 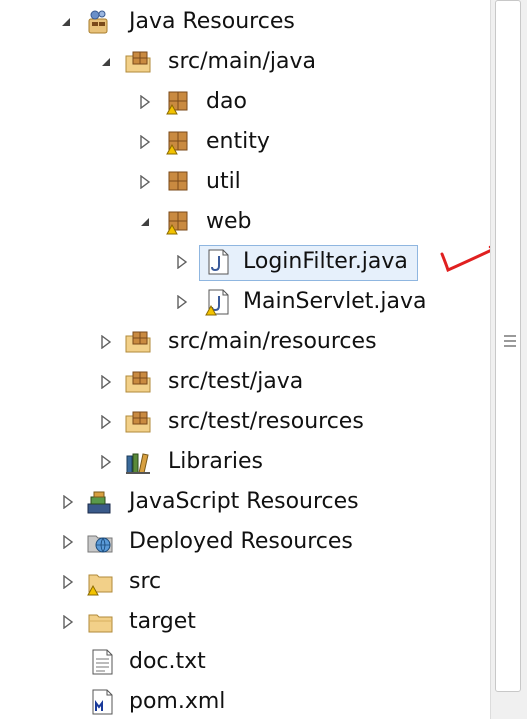 What do you see at coordinates (162, 621) in the screenshot?
I see `tree-item-label: target` at bounding box center [162, 621].